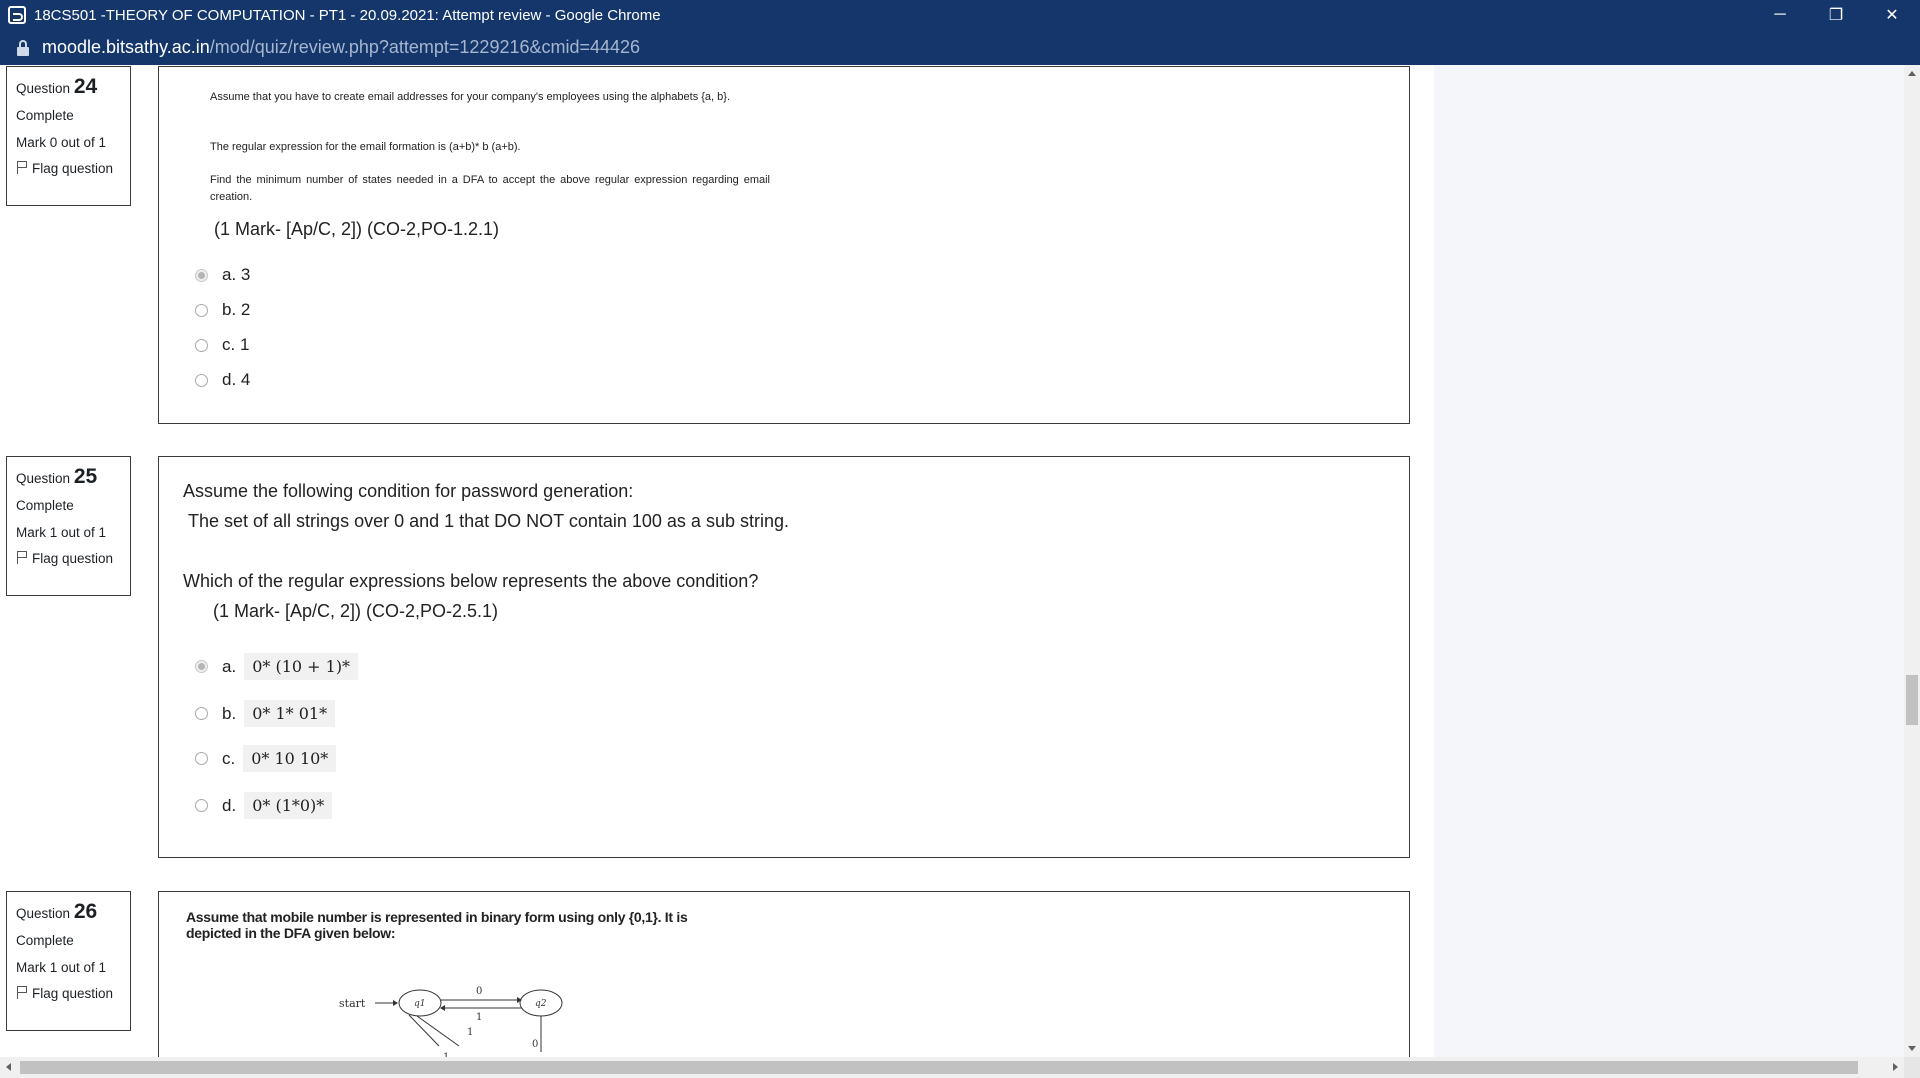  Describe the element at coordinates (357, 229) in the screenshot. I see `mark-allocation: (1 Mark- [Ap/C, 2]) (CO-2,PO-1.2.1)` at that location.